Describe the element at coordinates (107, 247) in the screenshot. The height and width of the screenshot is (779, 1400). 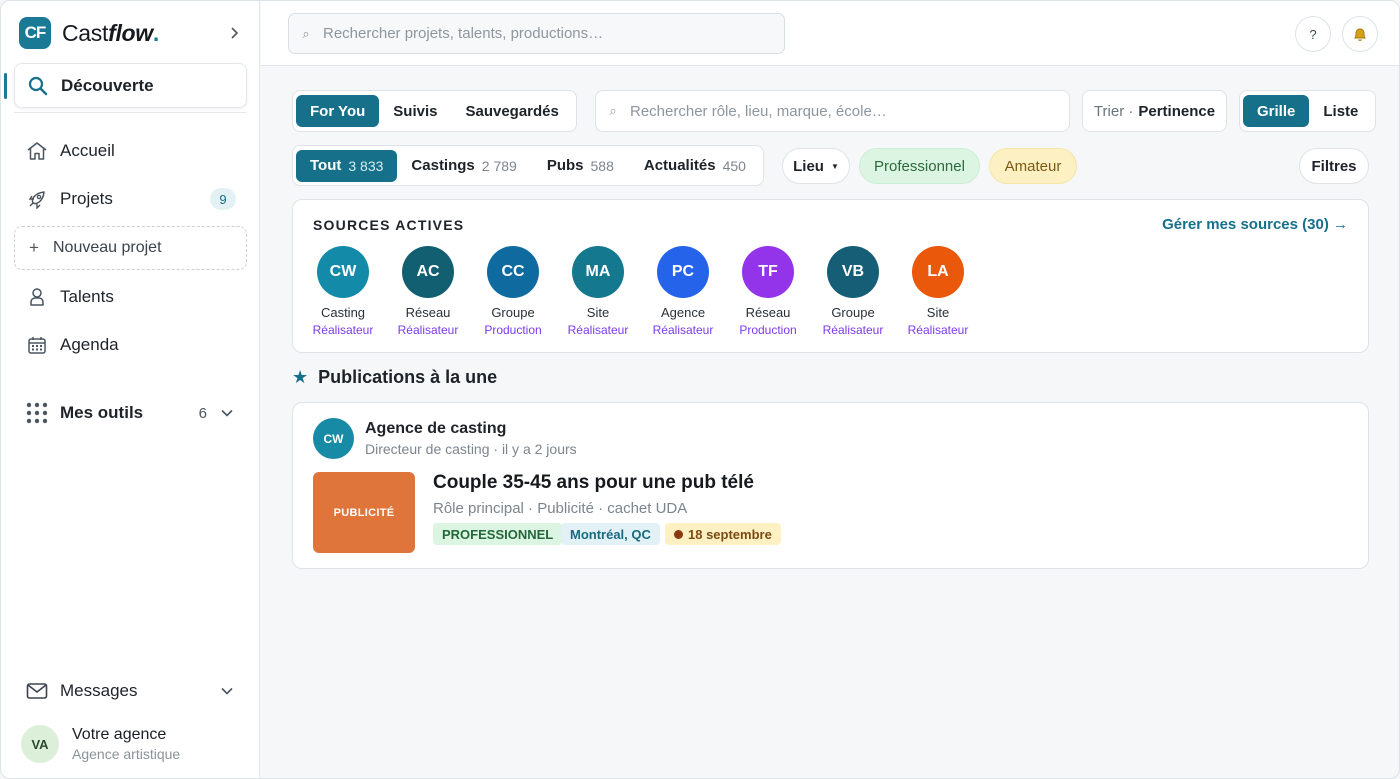
I see `new-project-label: Nouveau projet` at that location.